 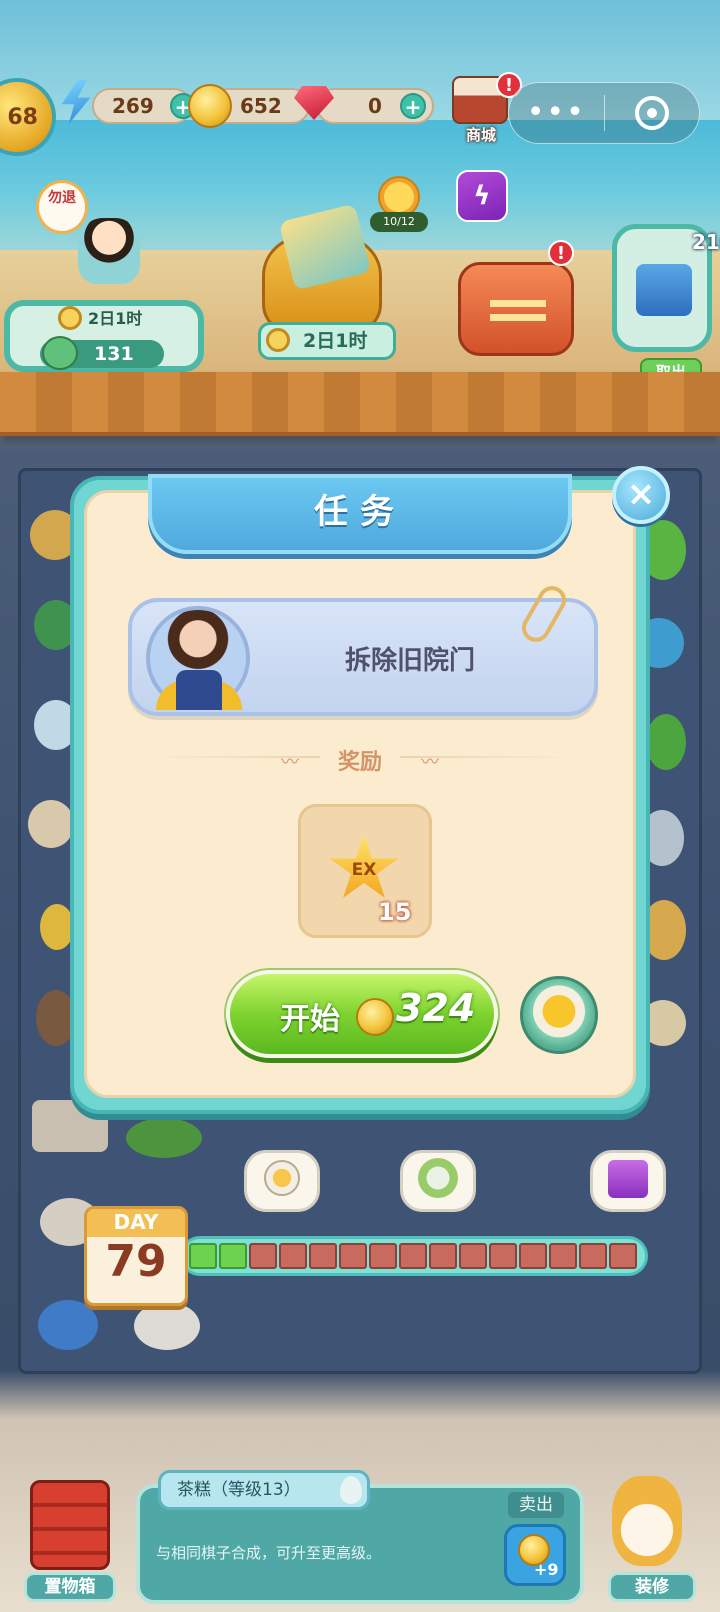 What do you see at coordinates (136, 1261) in the screenshot?
I see `day-number: 79` at bounding box center [136, 1261].